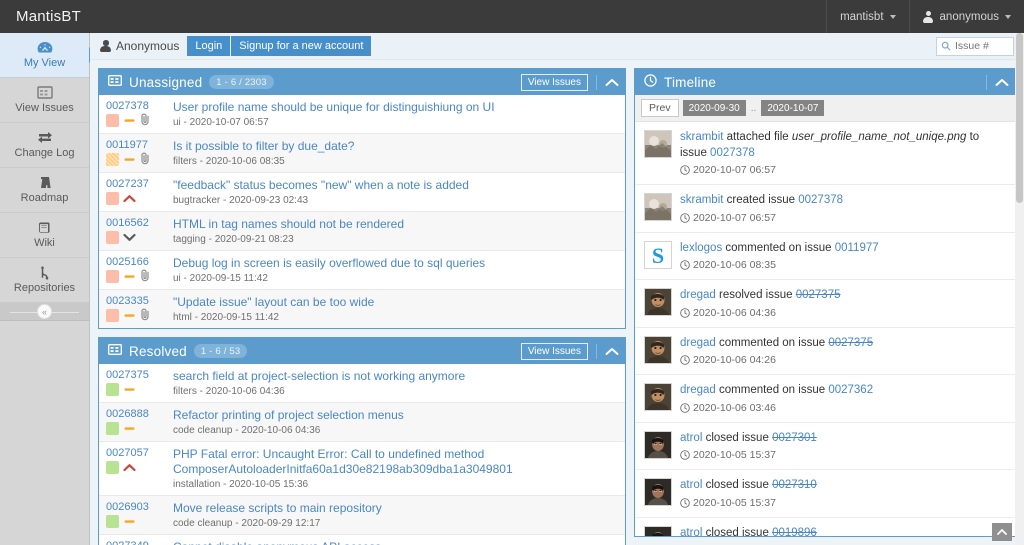  What do you see at coordinates (138, 106) in the screenshot?
I see `issue-id-link: 0027378` at bounding box center [138, 106].